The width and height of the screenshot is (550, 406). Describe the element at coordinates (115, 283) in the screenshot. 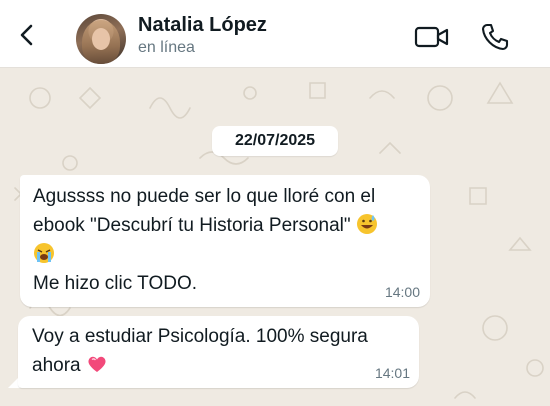

I see `message-text-line: Me hizo clic TODO.` at that location.